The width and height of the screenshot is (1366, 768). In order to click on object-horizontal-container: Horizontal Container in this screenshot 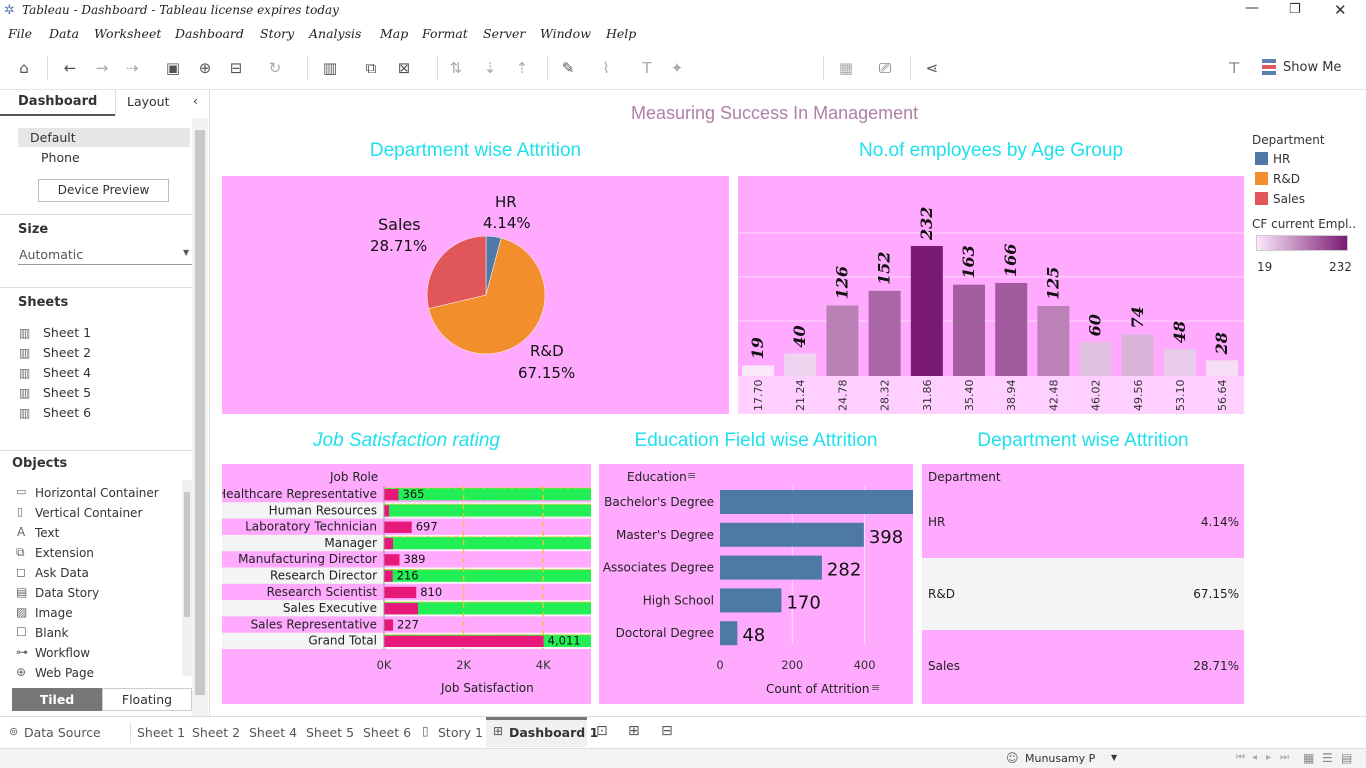, I will do `click(97, 493)`.